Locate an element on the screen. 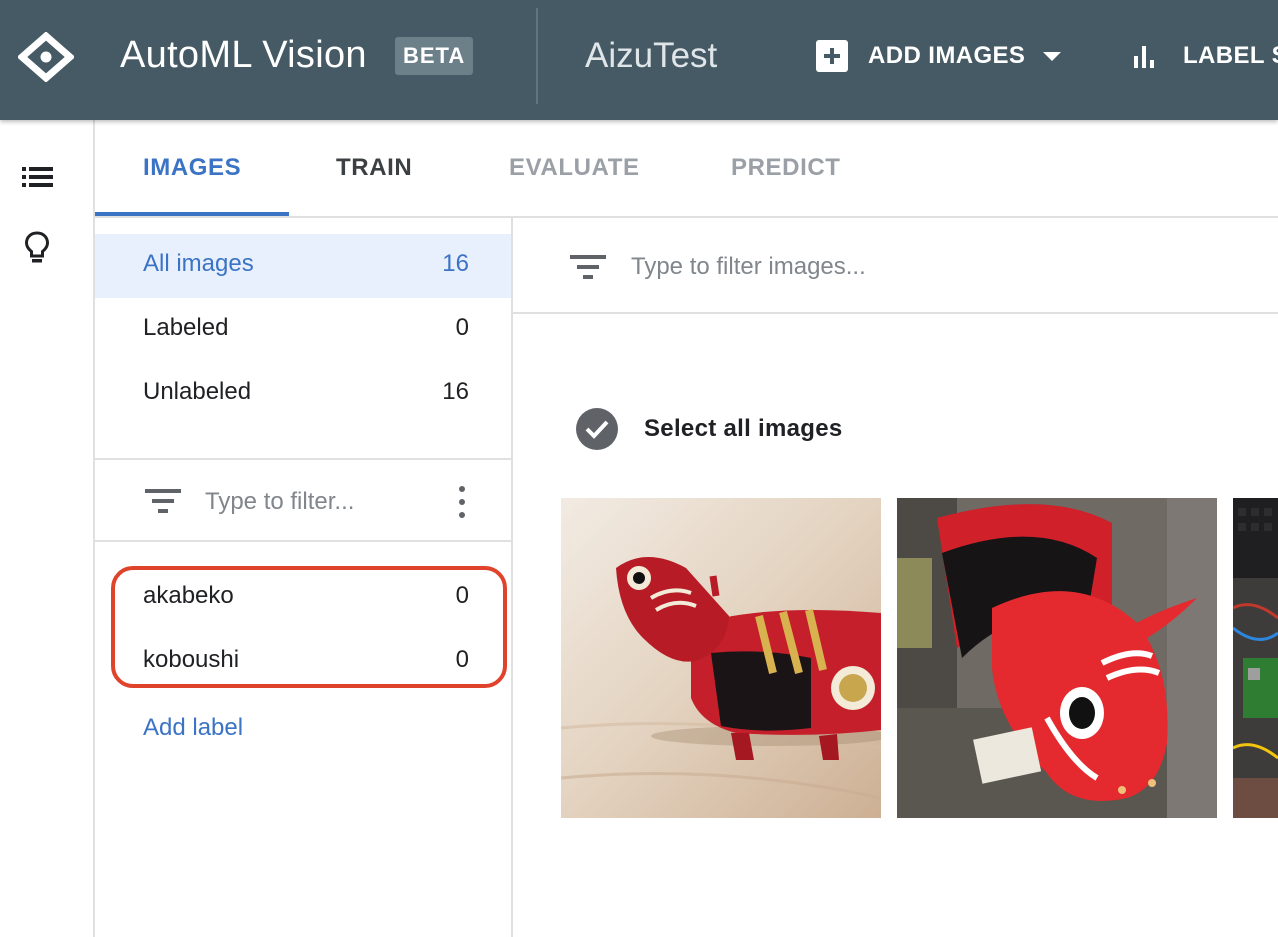 This screenshot has height=937, width=1278. select-all-toggle: Select all images is located at coordinates (709, 429).